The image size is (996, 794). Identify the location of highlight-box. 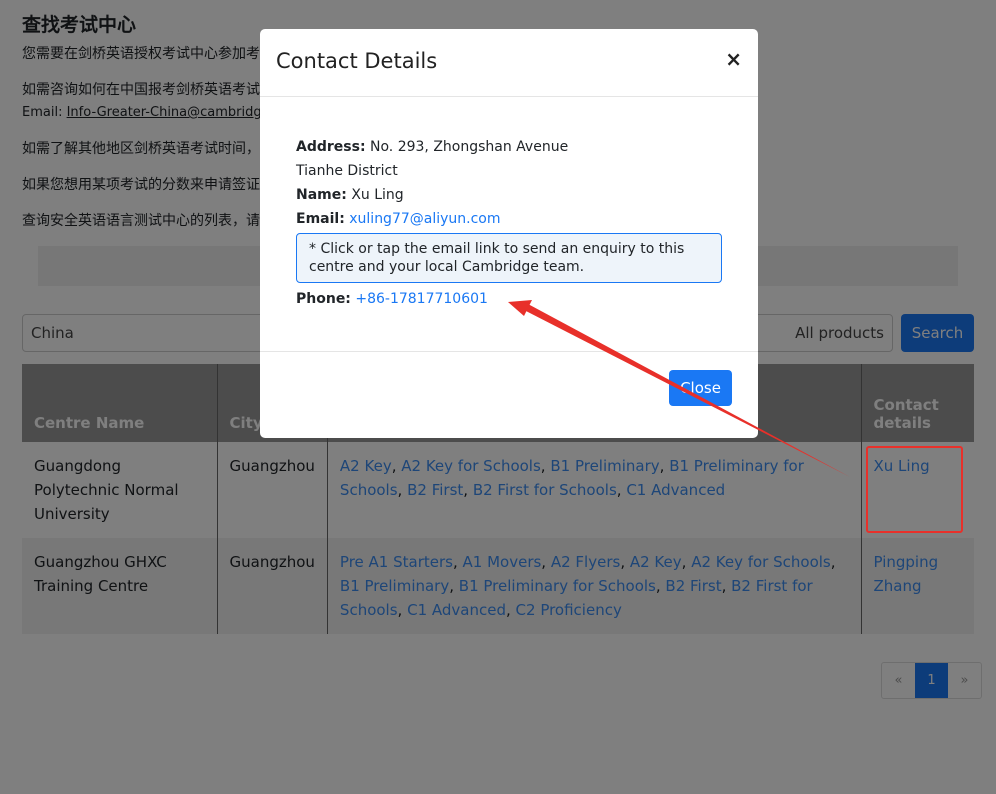
(914, 489).